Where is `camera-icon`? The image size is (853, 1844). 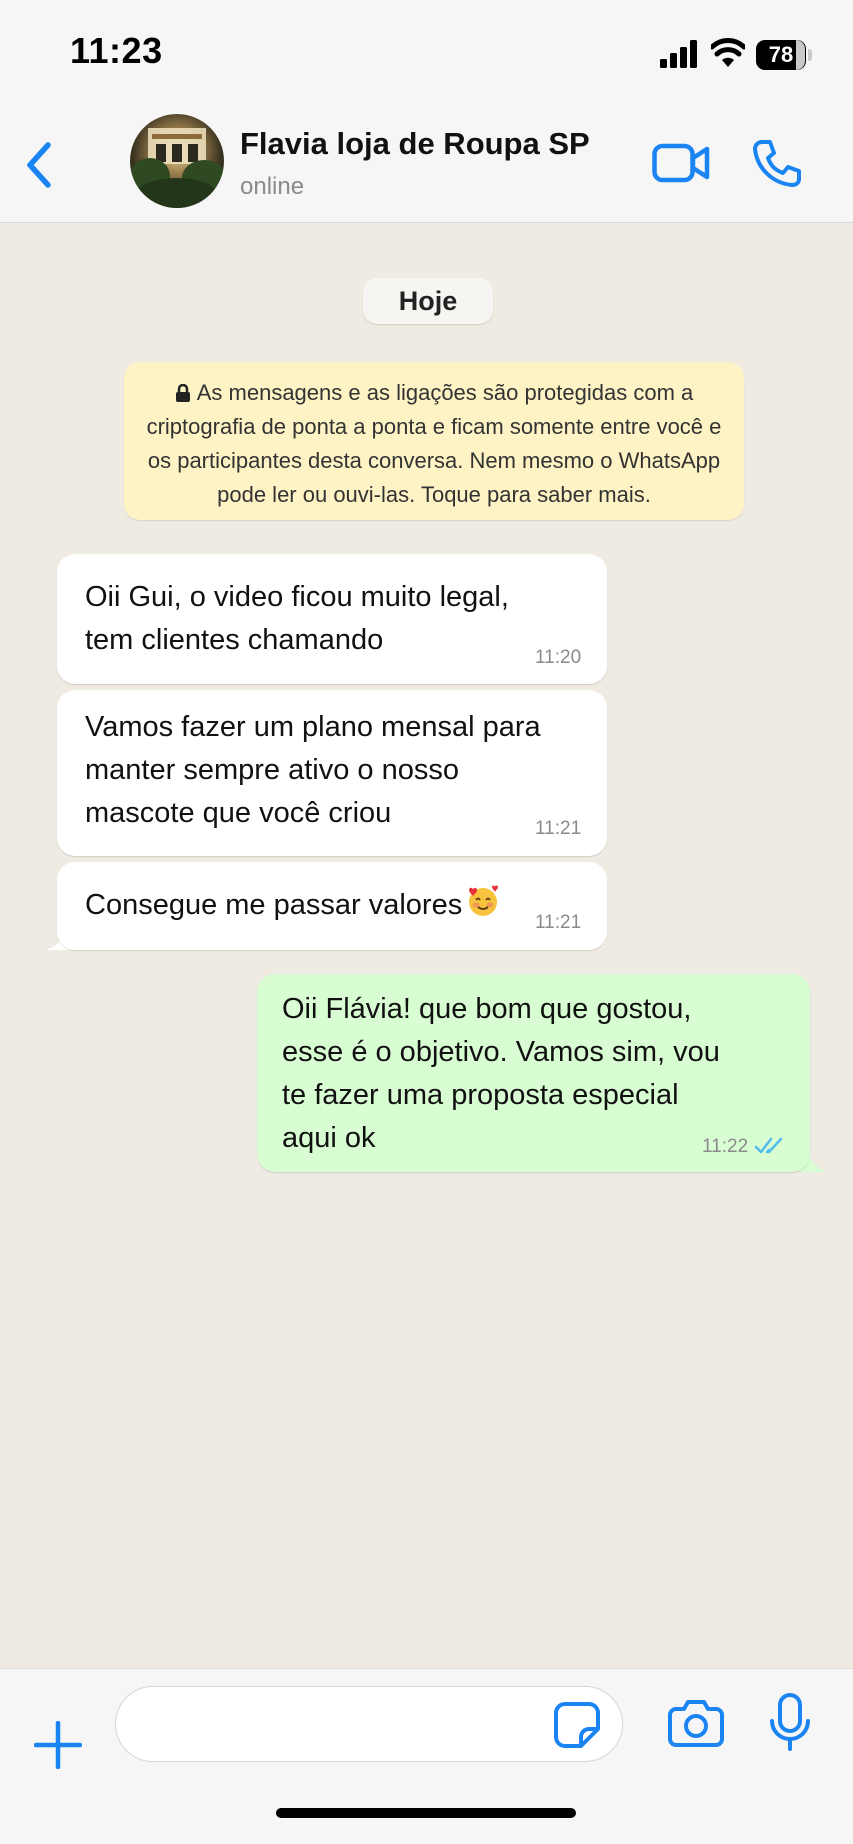
camera-icon is located at coordinates (696, 1723).